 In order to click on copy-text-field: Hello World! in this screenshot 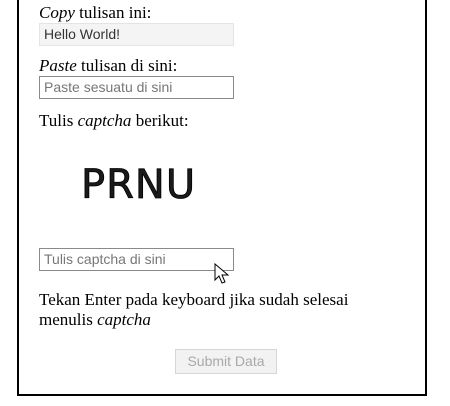, I will do `click(136, 34)`.